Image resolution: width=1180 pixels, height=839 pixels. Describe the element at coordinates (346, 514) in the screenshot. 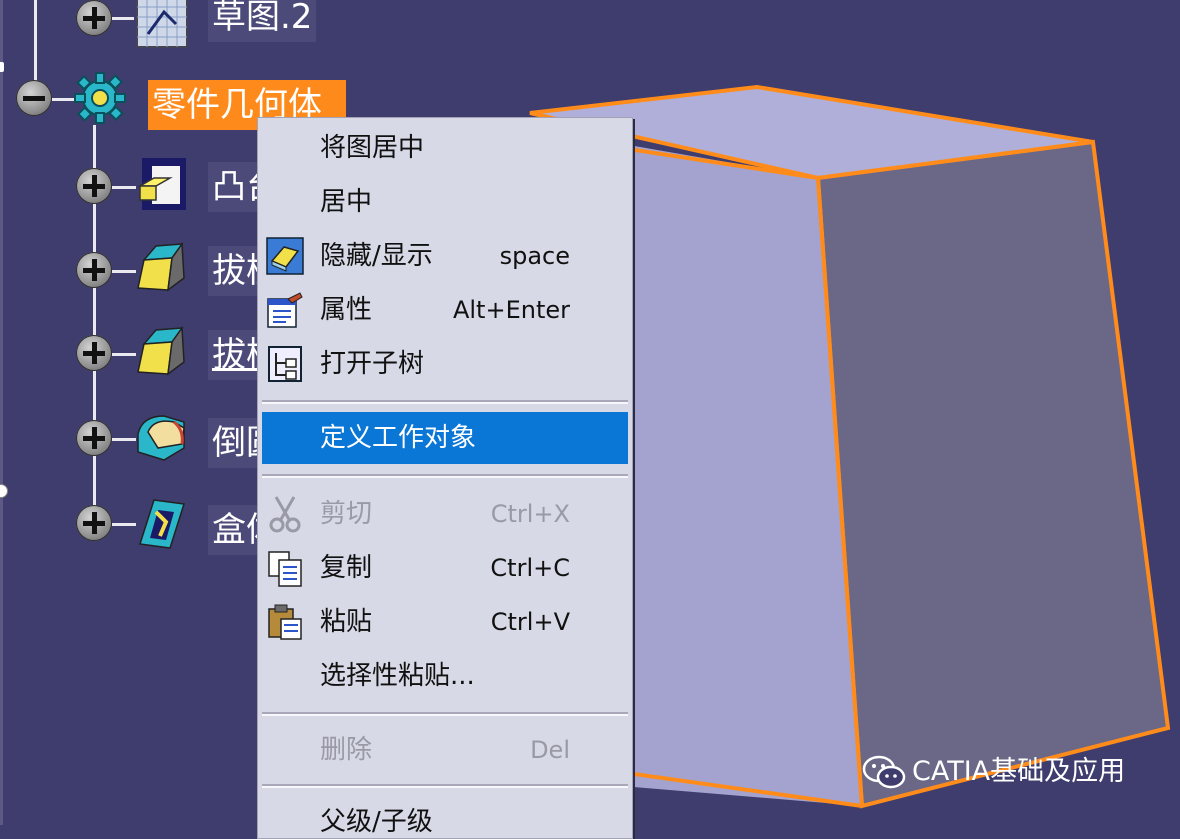

I see `menu-item-label: 剪切` at that location.